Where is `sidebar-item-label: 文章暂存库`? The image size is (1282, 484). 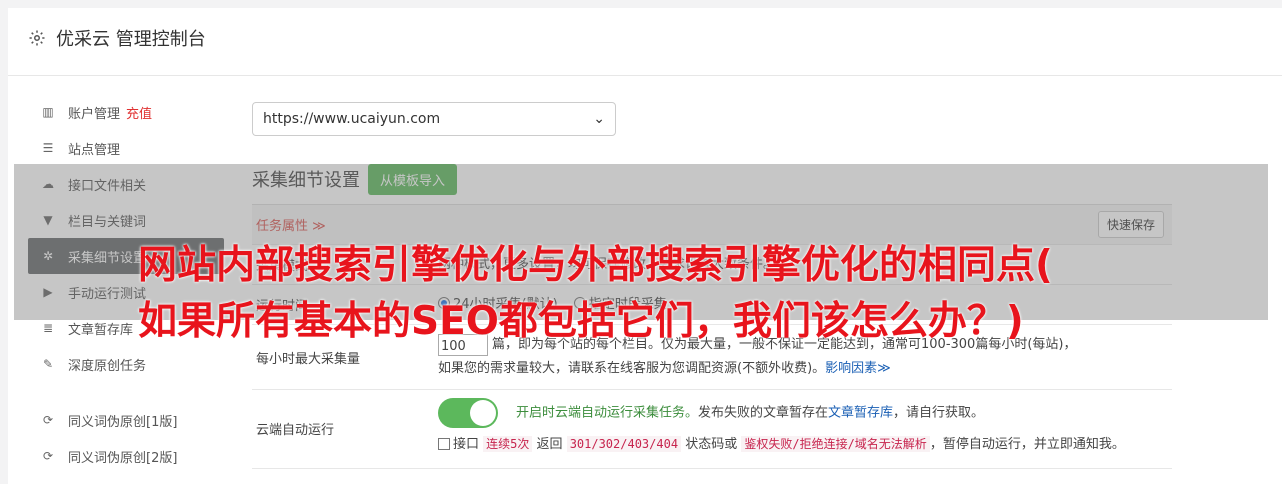
sidebar-item-label: 文章暂存库 is located at coordinates (101, 330).